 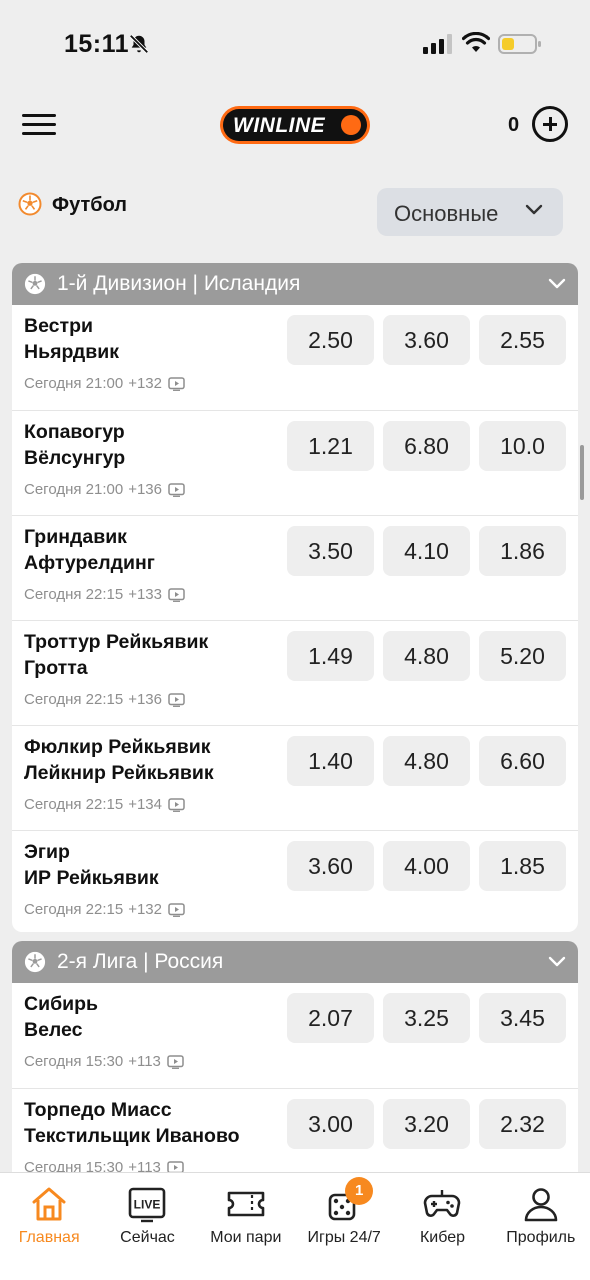 I want to click on league-title: 2-я Лига | Россия, so click(x=140, y=961).